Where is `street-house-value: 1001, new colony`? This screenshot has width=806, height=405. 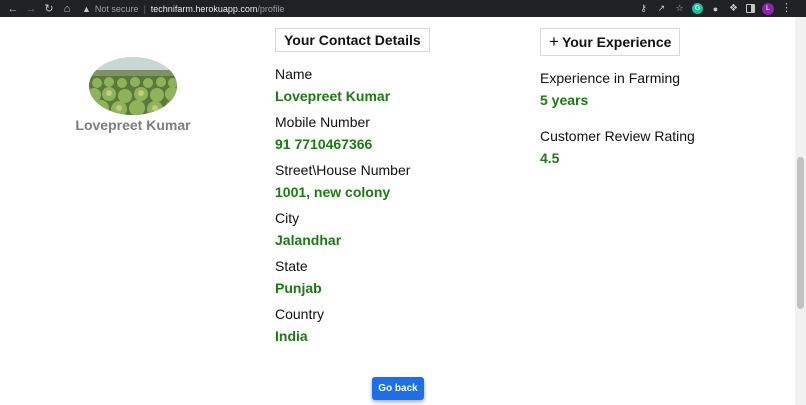
street-house-value: 1001, new colony is located at coordinates (333, 192).